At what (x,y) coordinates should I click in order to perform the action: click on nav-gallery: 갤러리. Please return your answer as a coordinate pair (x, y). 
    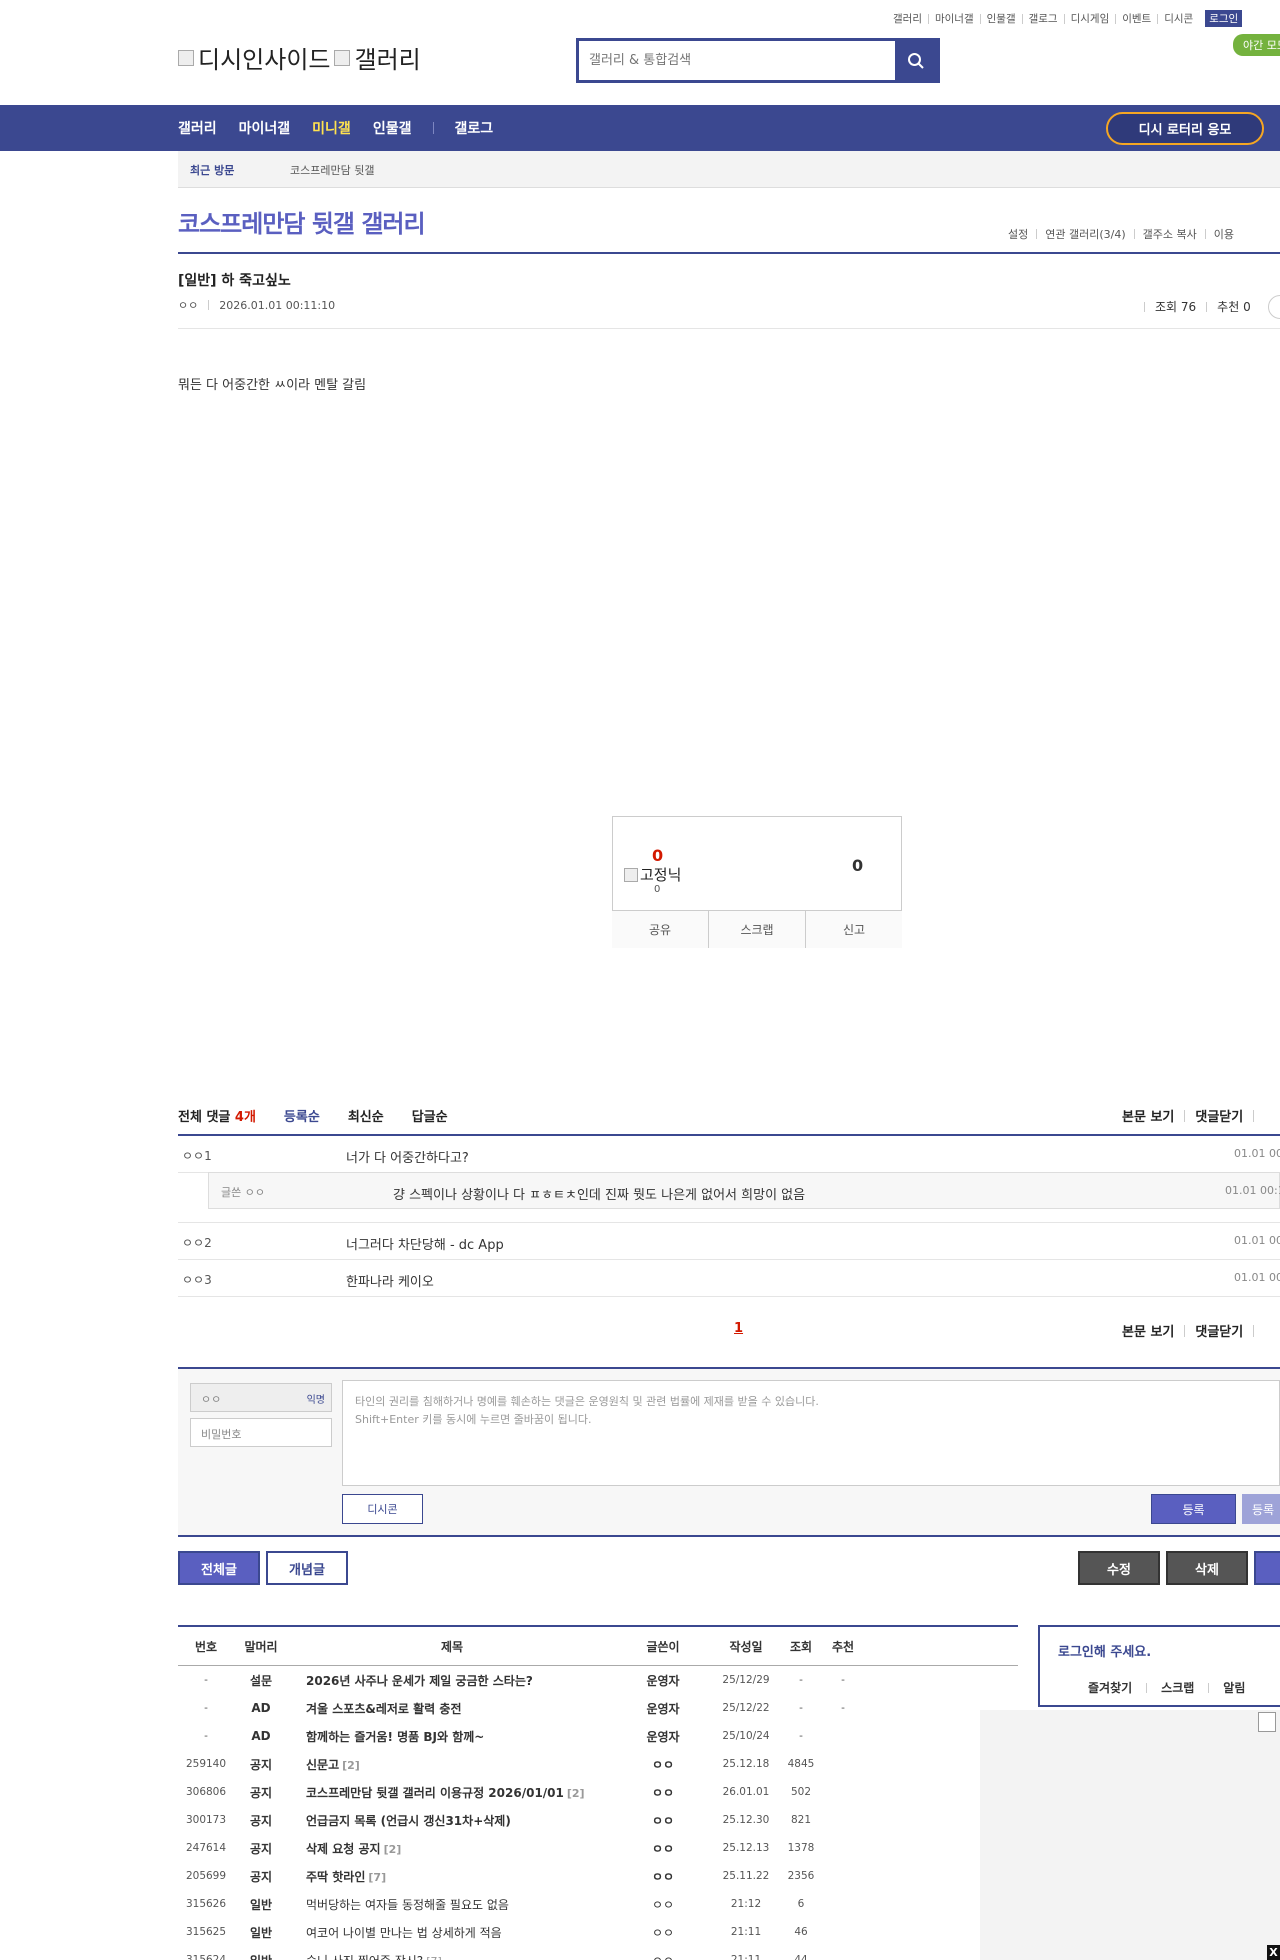
    Looking at the image, I should click on (197, 128).